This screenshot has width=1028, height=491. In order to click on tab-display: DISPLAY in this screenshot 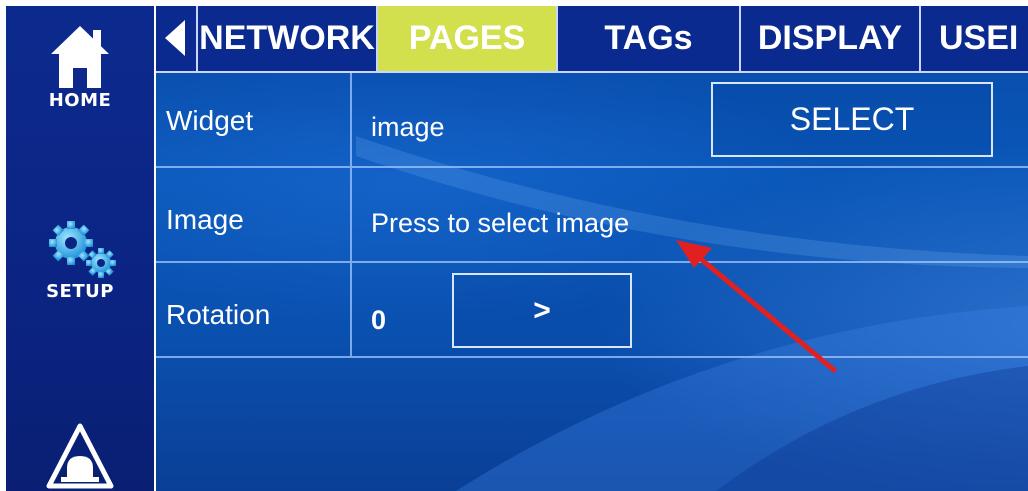, I will do `click(831, 38)`.